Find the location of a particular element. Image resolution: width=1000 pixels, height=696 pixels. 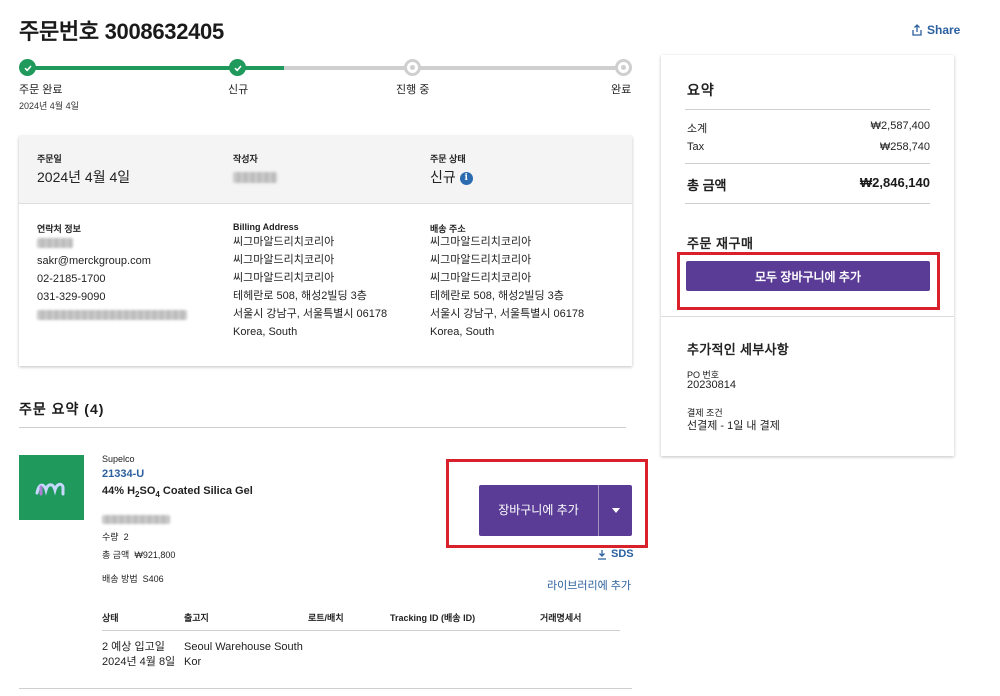

table-header-status: 상태 is located at coordinates (110, 618).